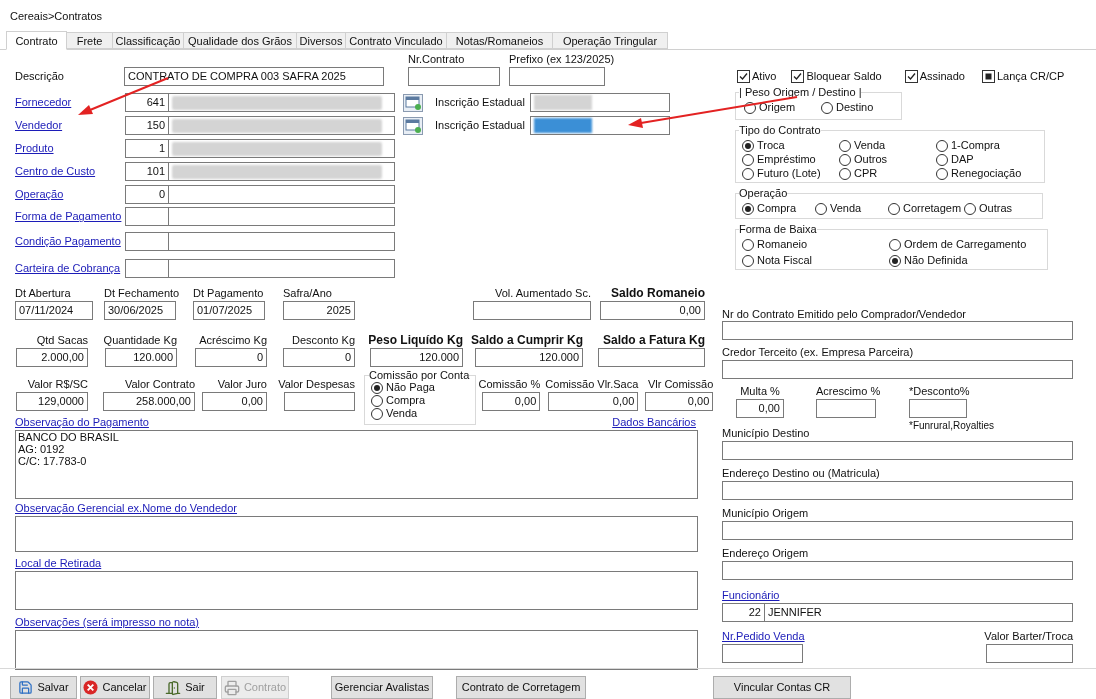  Describe the element at coordinates (185, 687) in the screenshot. I see `exit-button: Sair` at that location.